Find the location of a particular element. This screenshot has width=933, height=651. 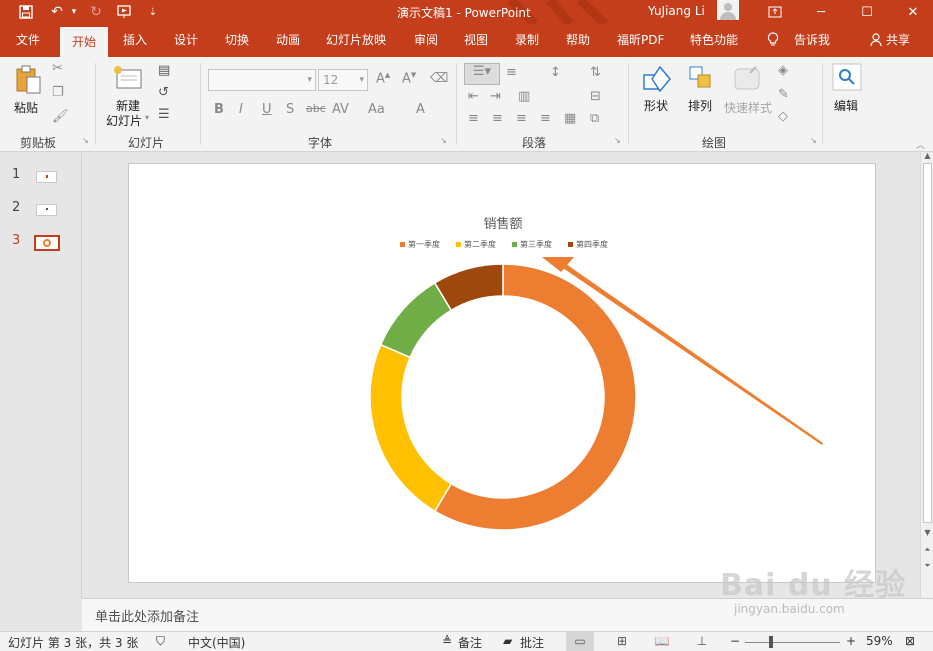

tab-home: 开始 is located at coordinates (84, 42).